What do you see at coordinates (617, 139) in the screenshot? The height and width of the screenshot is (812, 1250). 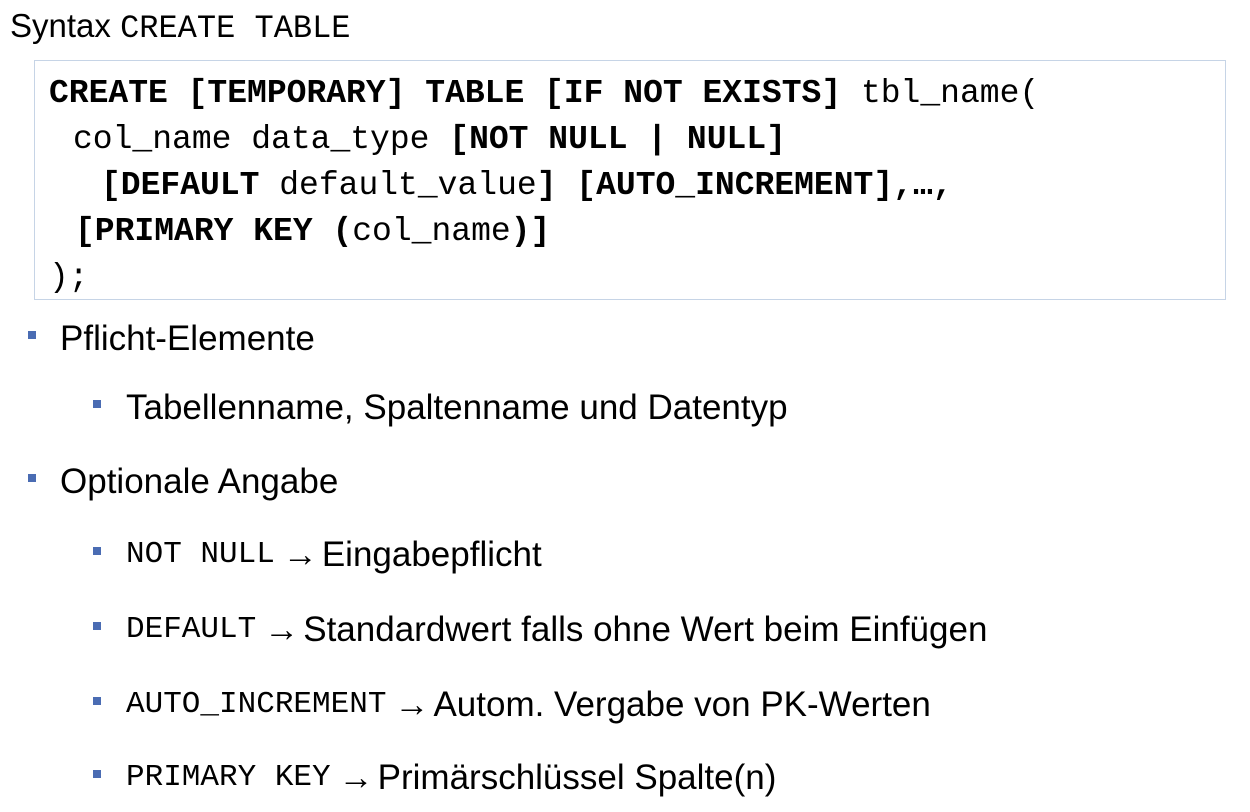 I see `code-keyword: [NOT NULL | NULL]` at bounding box center [617, 139].